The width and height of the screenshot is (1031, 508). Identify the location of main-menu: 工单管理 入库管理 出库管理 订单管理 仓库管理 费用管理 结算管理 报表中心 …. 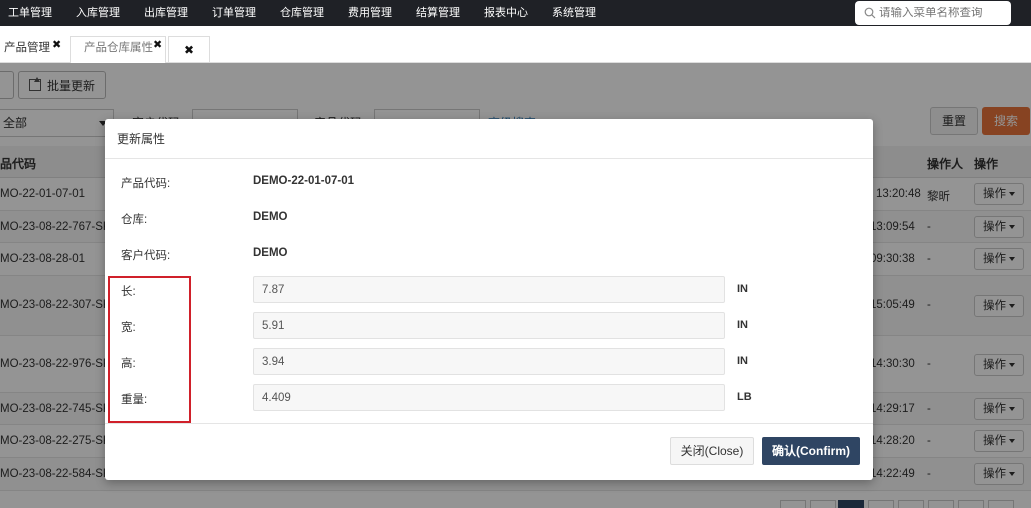
(298, 13).